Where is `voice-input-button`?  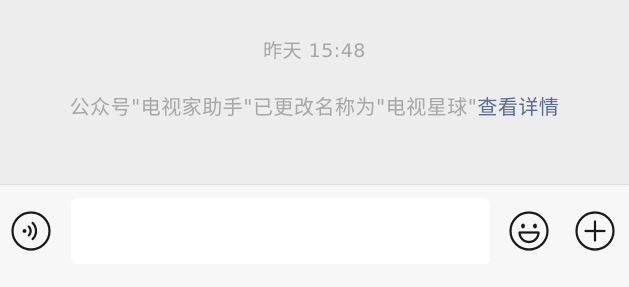
voice-input-button is located at coordinates (31, 231).